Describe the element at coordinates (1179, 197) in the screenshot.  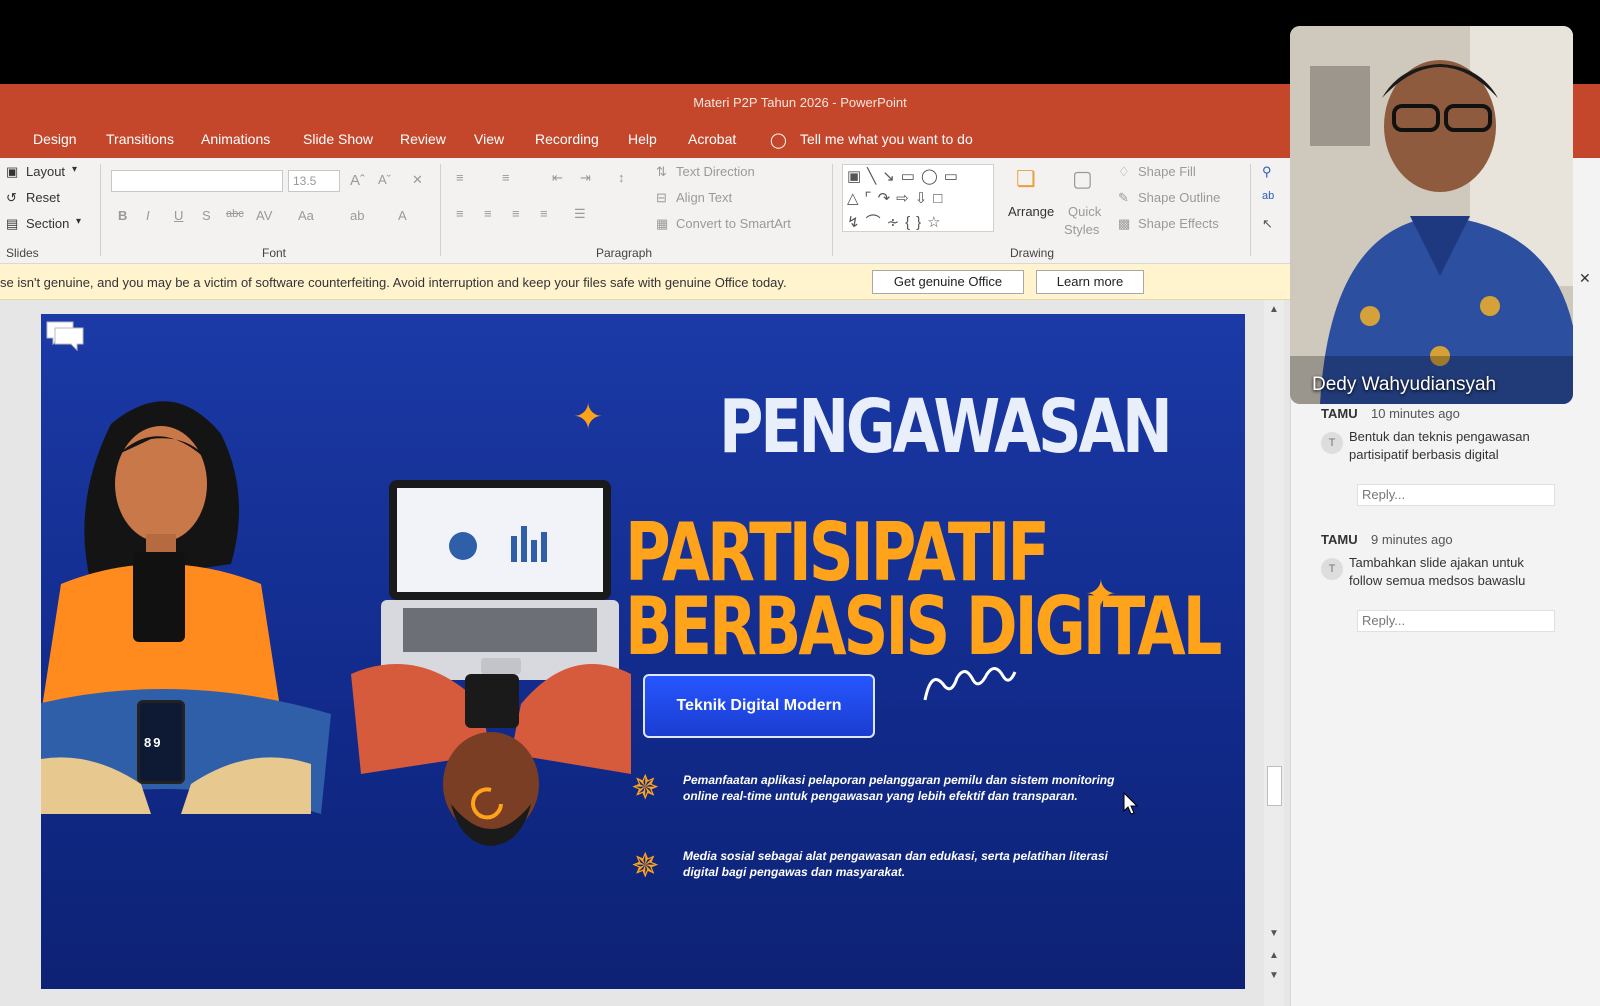
I see `shape-outline-button: Shape Outline` at that location.